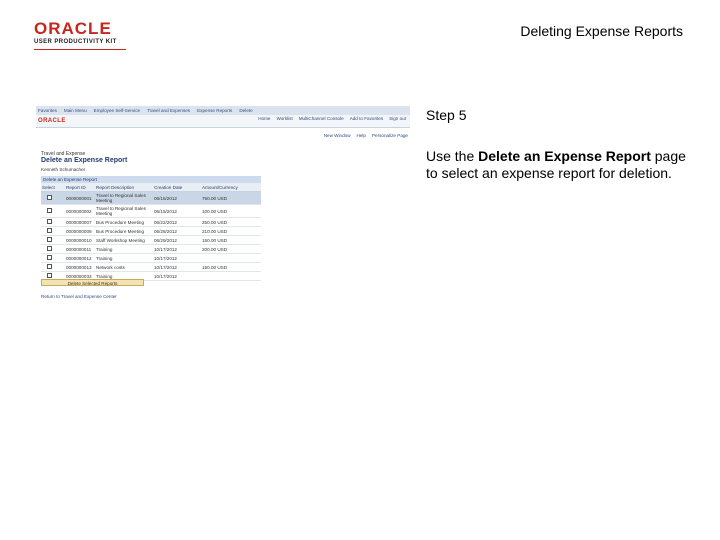 The height and width of the screenshot is (540, 720). What do you see at coordinates (177, 222) in the screenshot?
I see `creation-date: 06/22/2012` at bounding box center [177, 222].